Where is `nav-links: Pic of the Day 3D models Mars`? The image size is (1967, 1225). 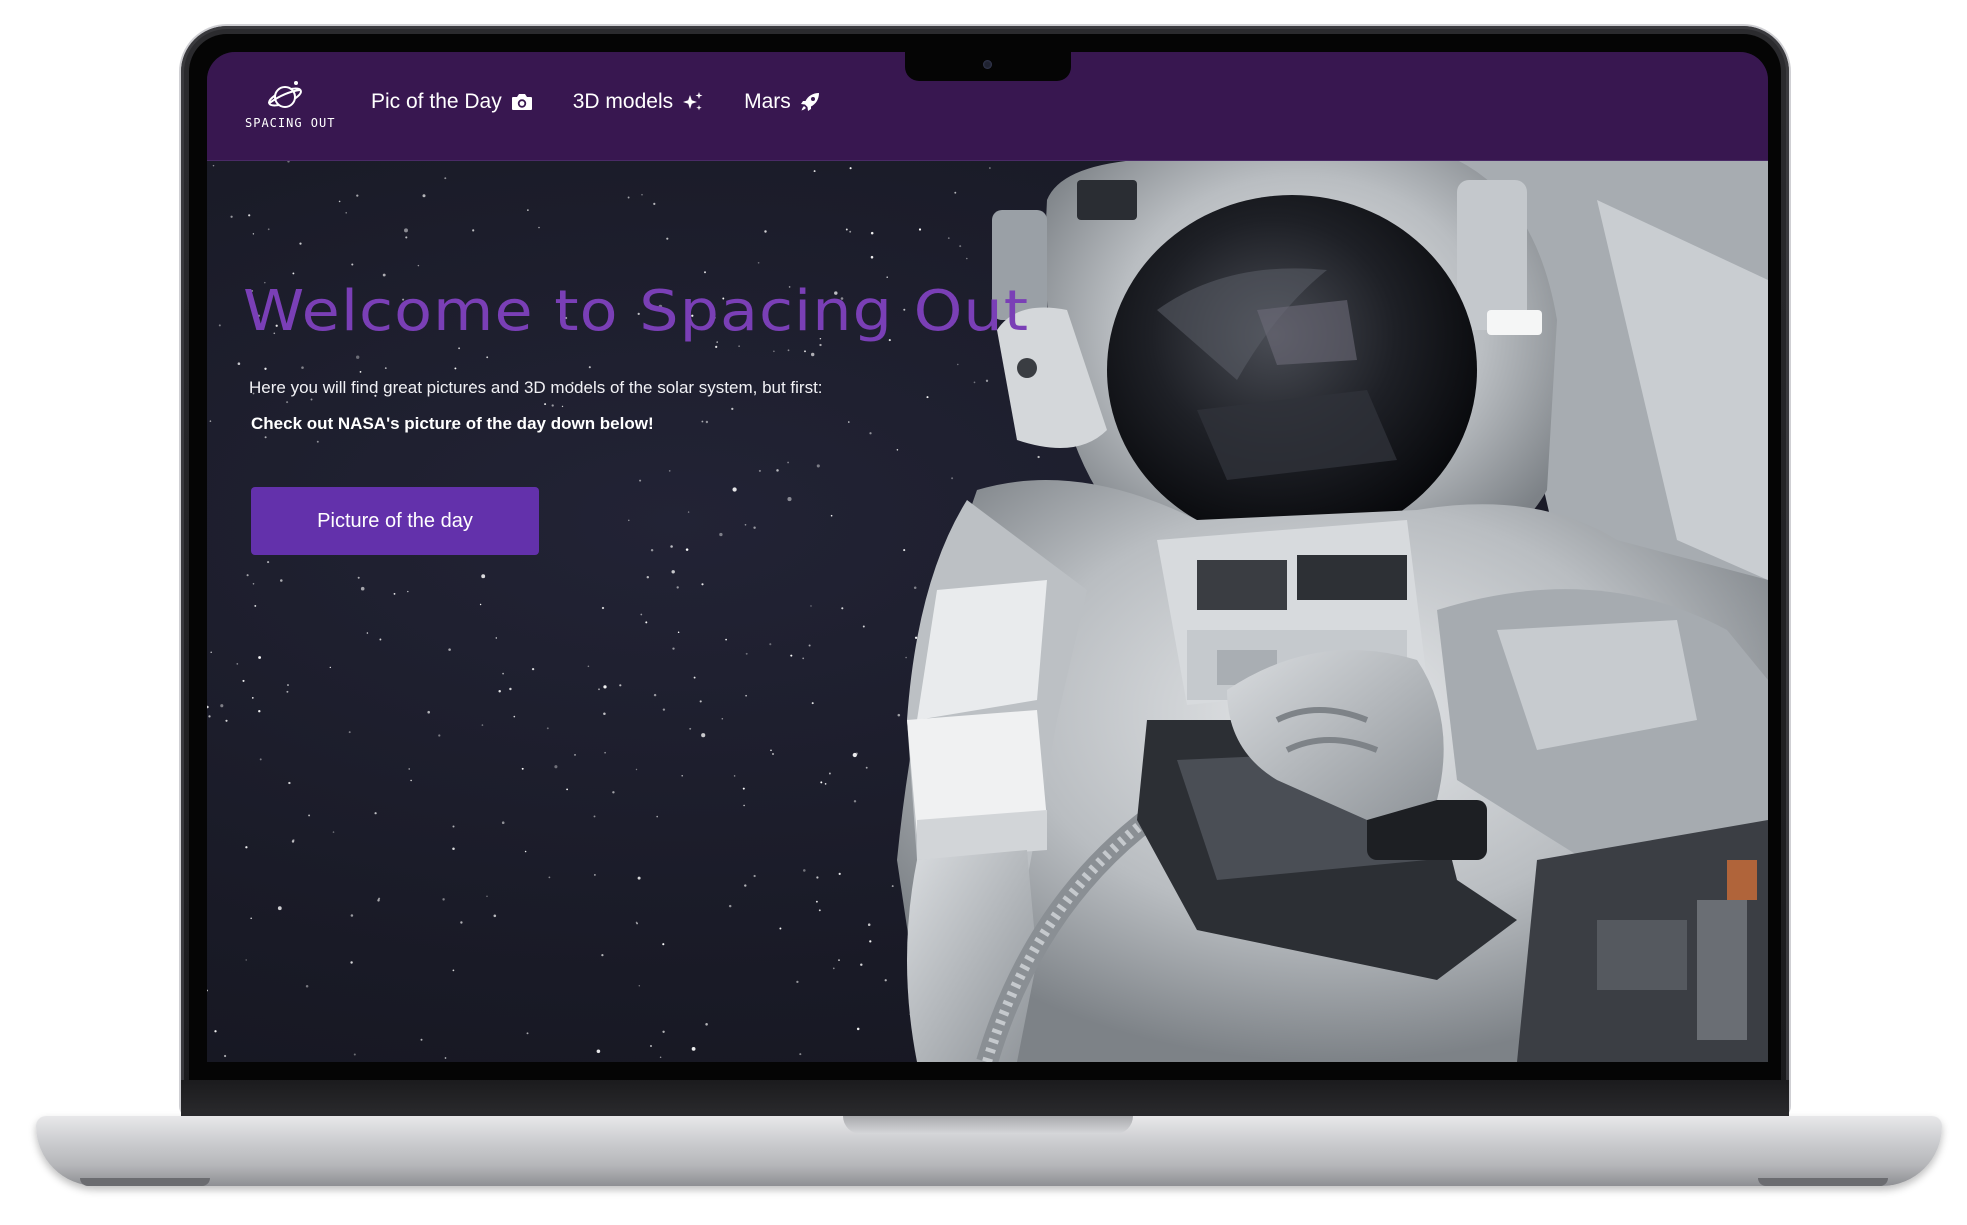 nav-links: Pic of the Day 3D models Mars is located at coordinates (595, 102).